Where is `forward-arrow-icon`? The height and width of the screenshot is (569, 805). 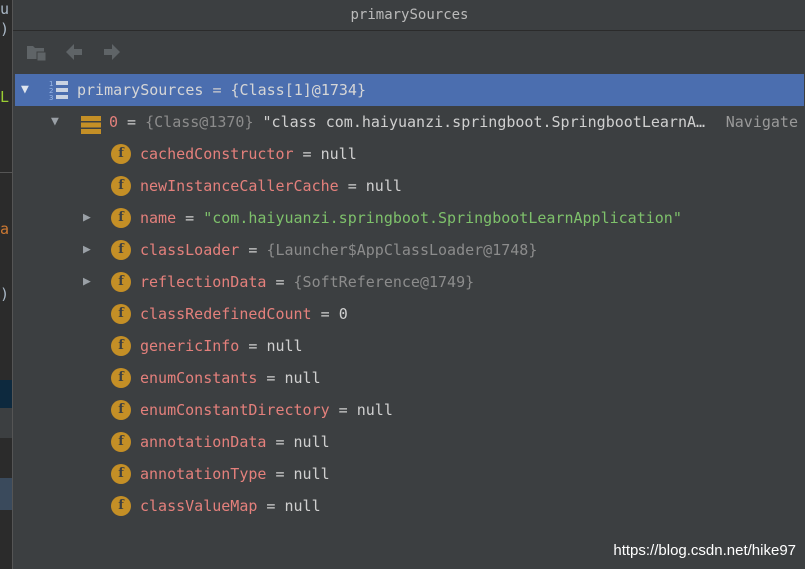
forward-arrow-icon is located at coordinates (112, 52).